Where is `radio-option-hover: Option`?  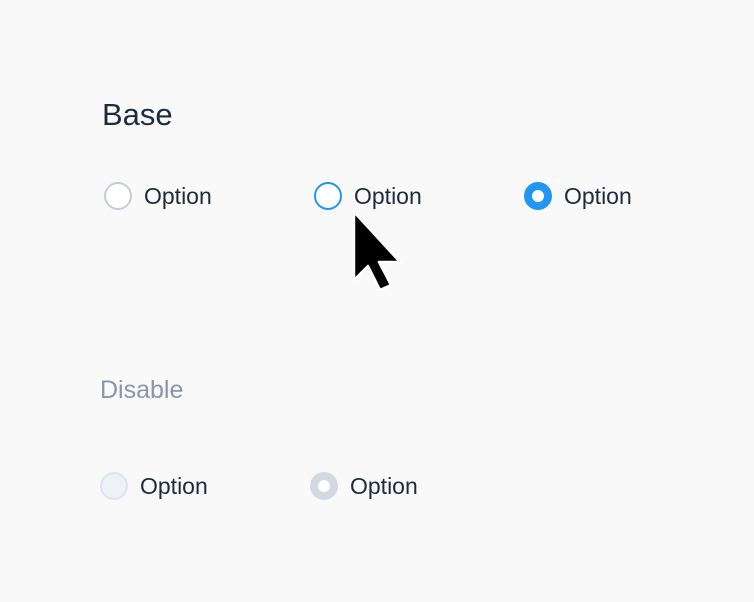
radio-option-hover: Option is located at coordinates (368, 196).